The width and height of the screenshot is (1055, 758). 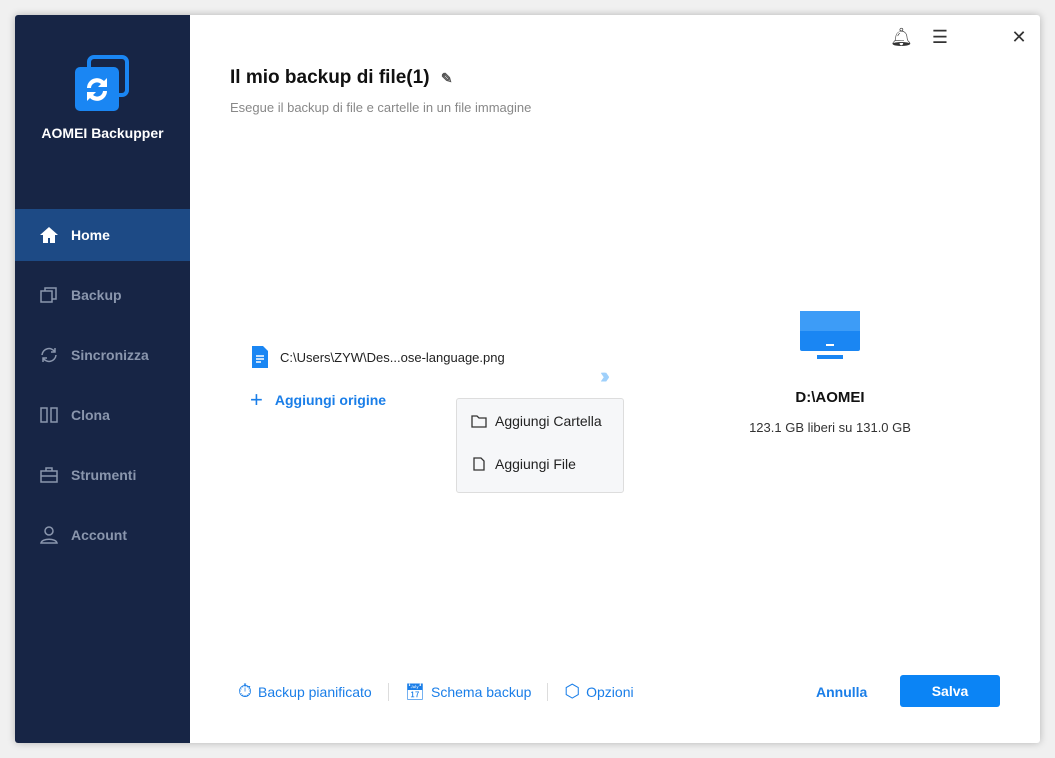 What do you see at coordinates (598, 691) in the screenshot?
I see `options-button: ⬡ Opzioni` at bounding box center [598, 691].